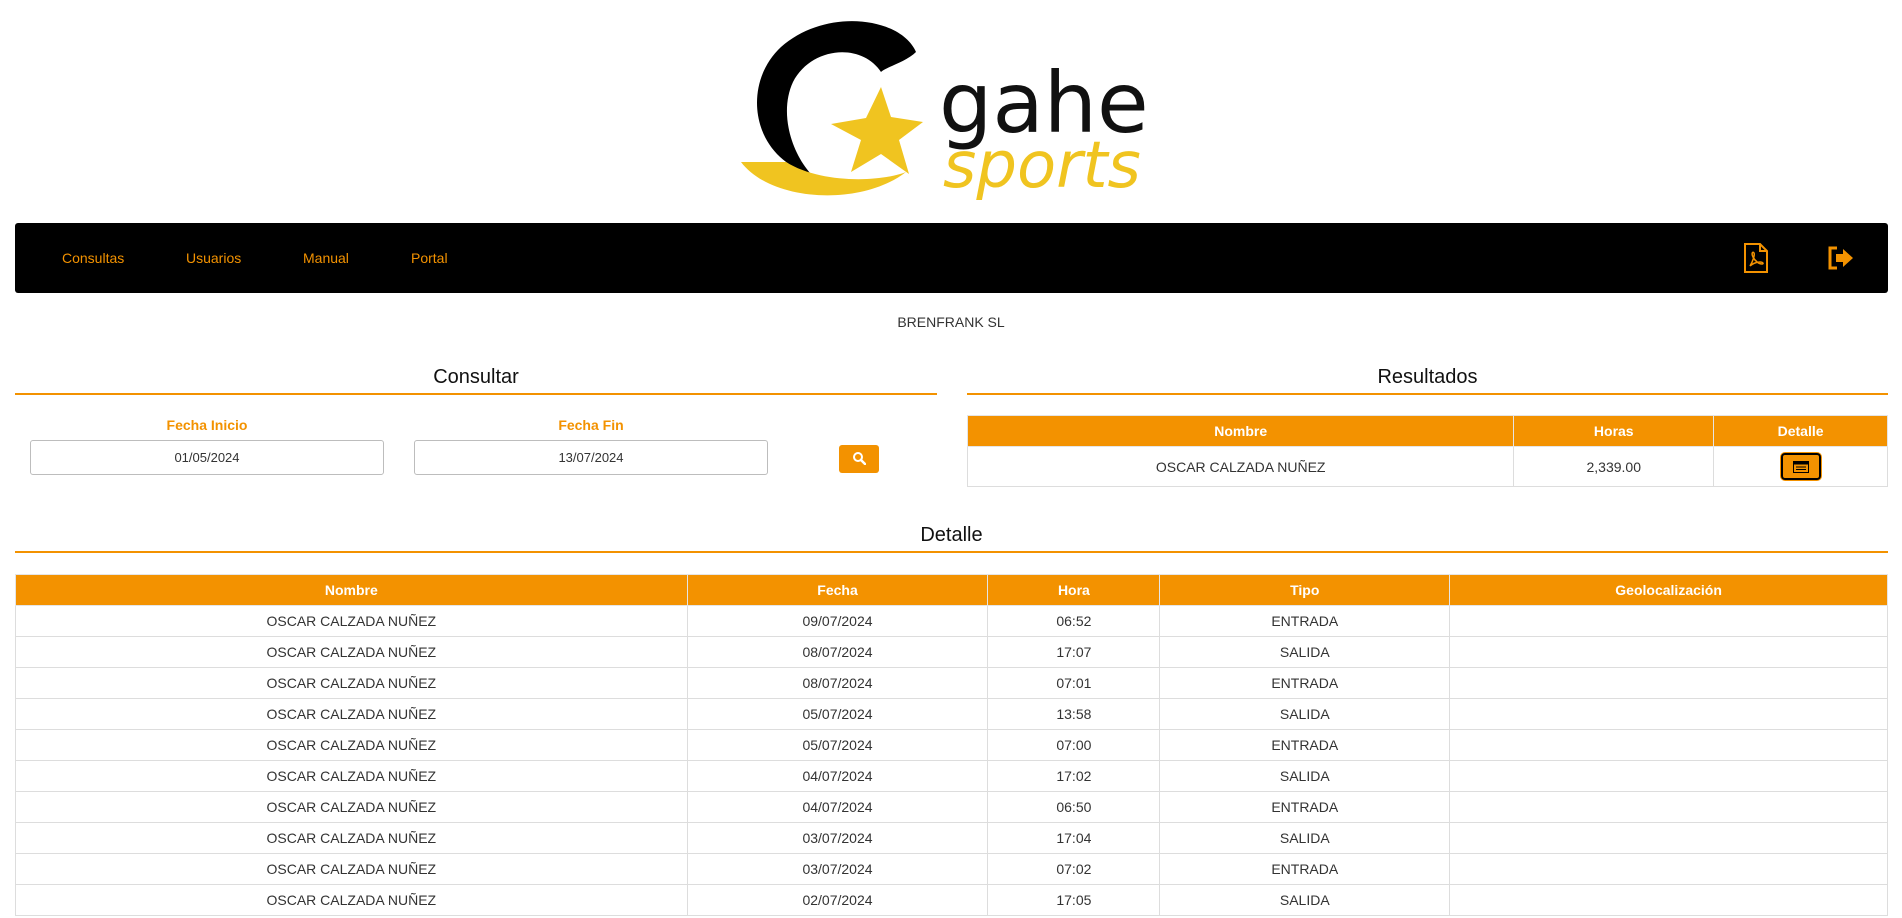  Describe the element at coordinates (1074, 807) in the screenshot. I see `cell-hora: 06:50` at that location.